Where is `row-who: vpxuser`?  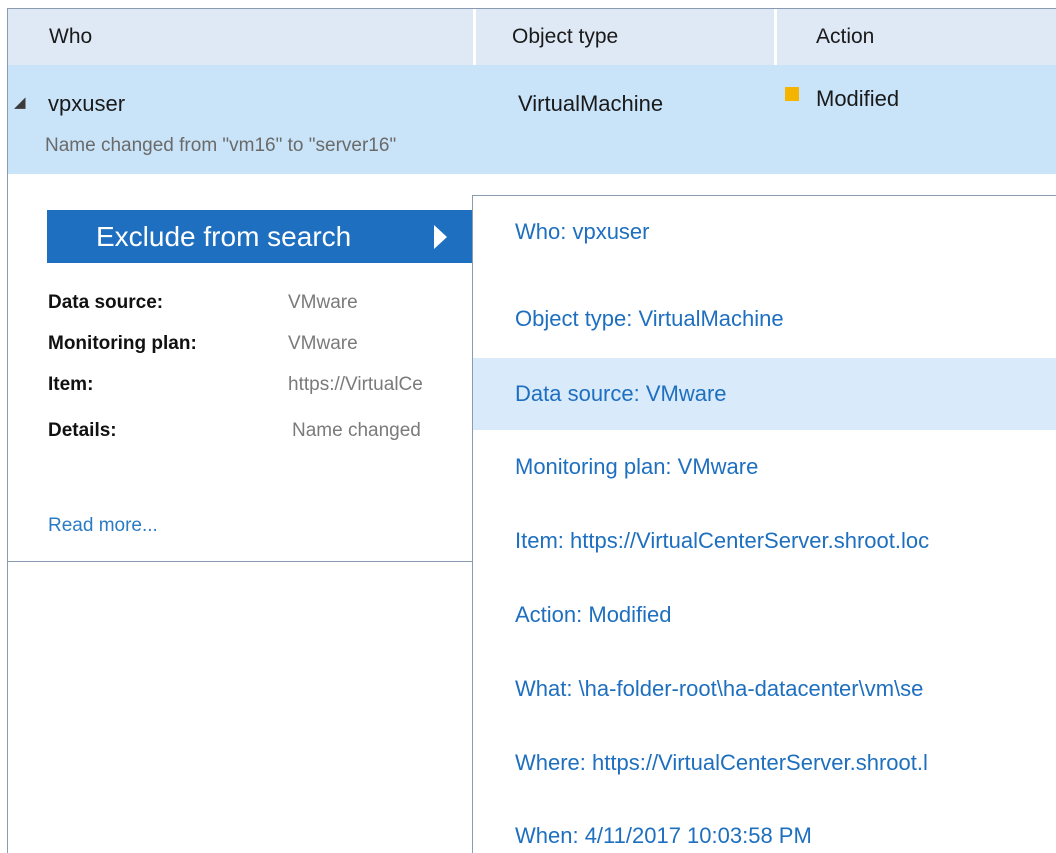 row-who: vpxuser is located at coordinates (87, 103).